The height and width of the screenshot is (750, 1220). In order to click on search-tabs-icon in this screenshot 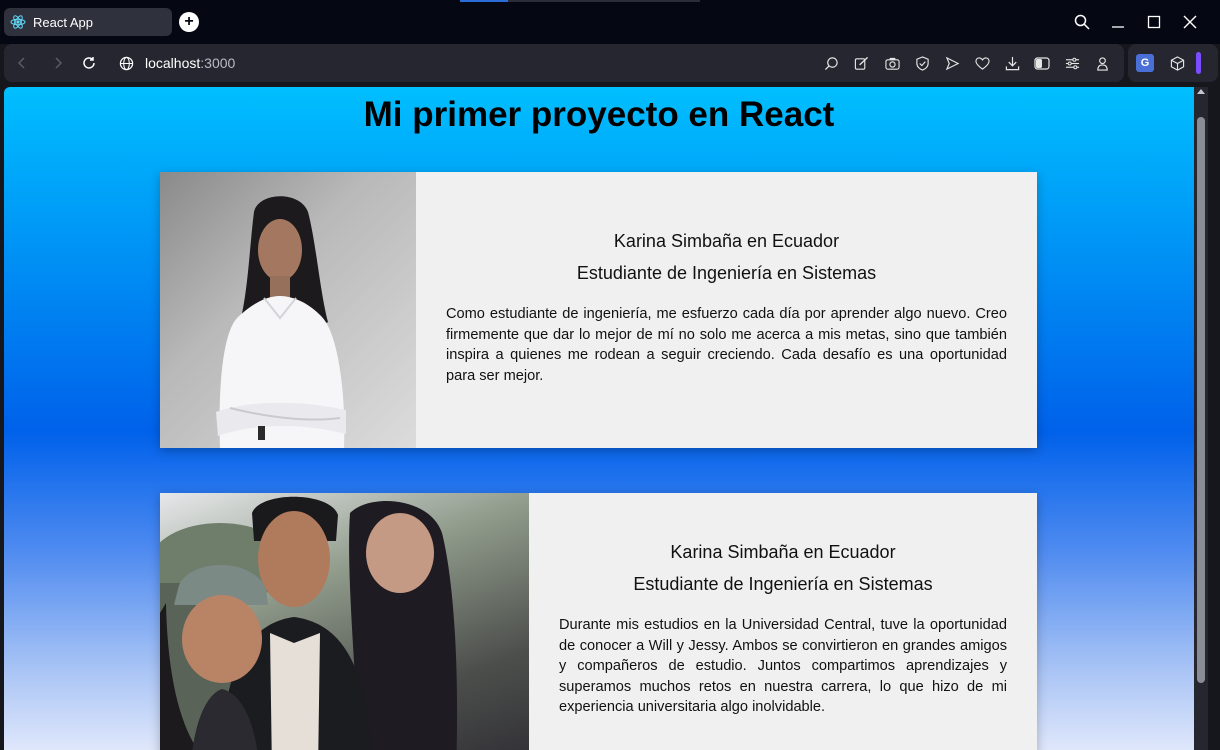, I will do `click(1082, 22)`.